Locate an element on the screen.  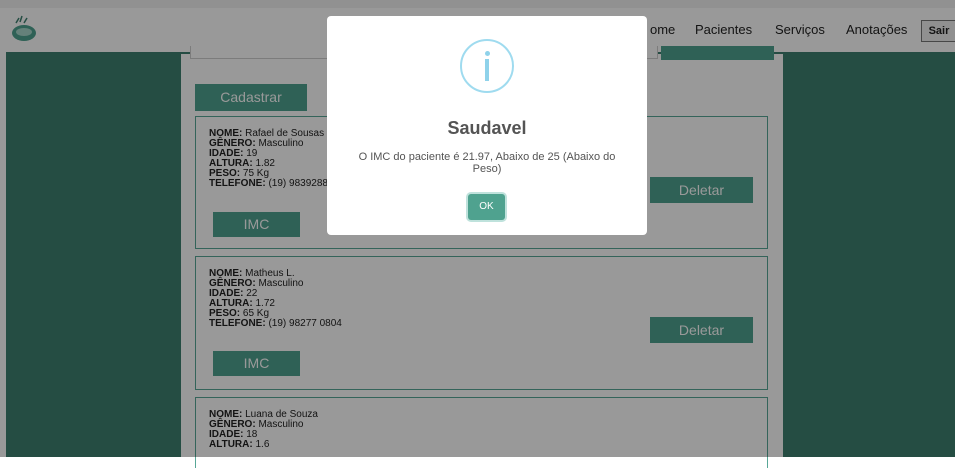
dialog-title: Saudavel is located at coordinates (487, 128).